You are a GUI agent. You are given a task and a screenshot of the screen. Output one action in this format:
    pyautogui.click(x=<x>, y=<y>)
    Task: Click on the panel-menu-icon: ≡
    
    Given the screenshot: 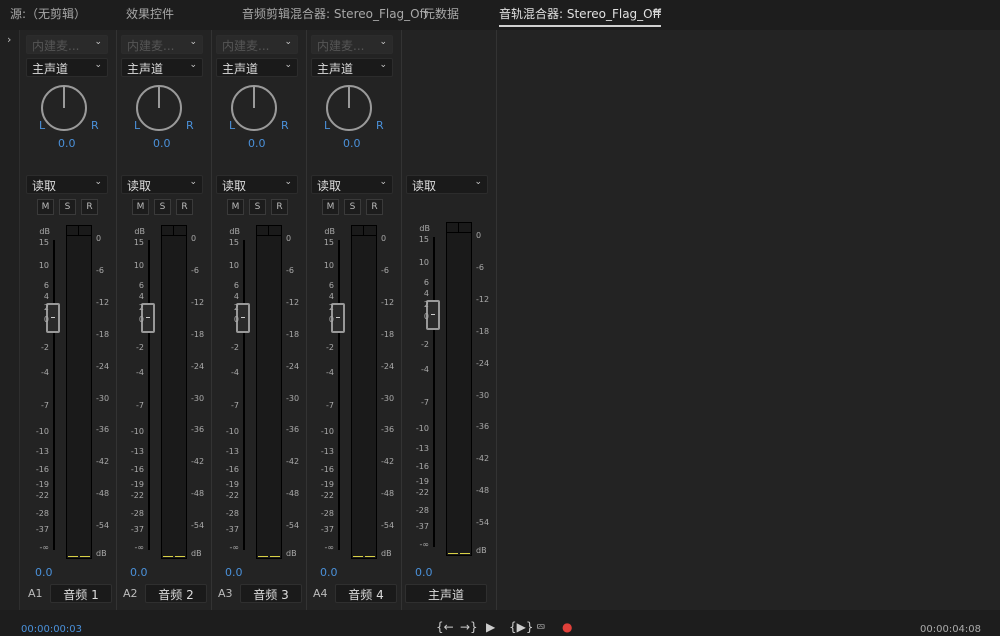 What is the action you would take?
    pyautogui.click(x=657, y=12)
    